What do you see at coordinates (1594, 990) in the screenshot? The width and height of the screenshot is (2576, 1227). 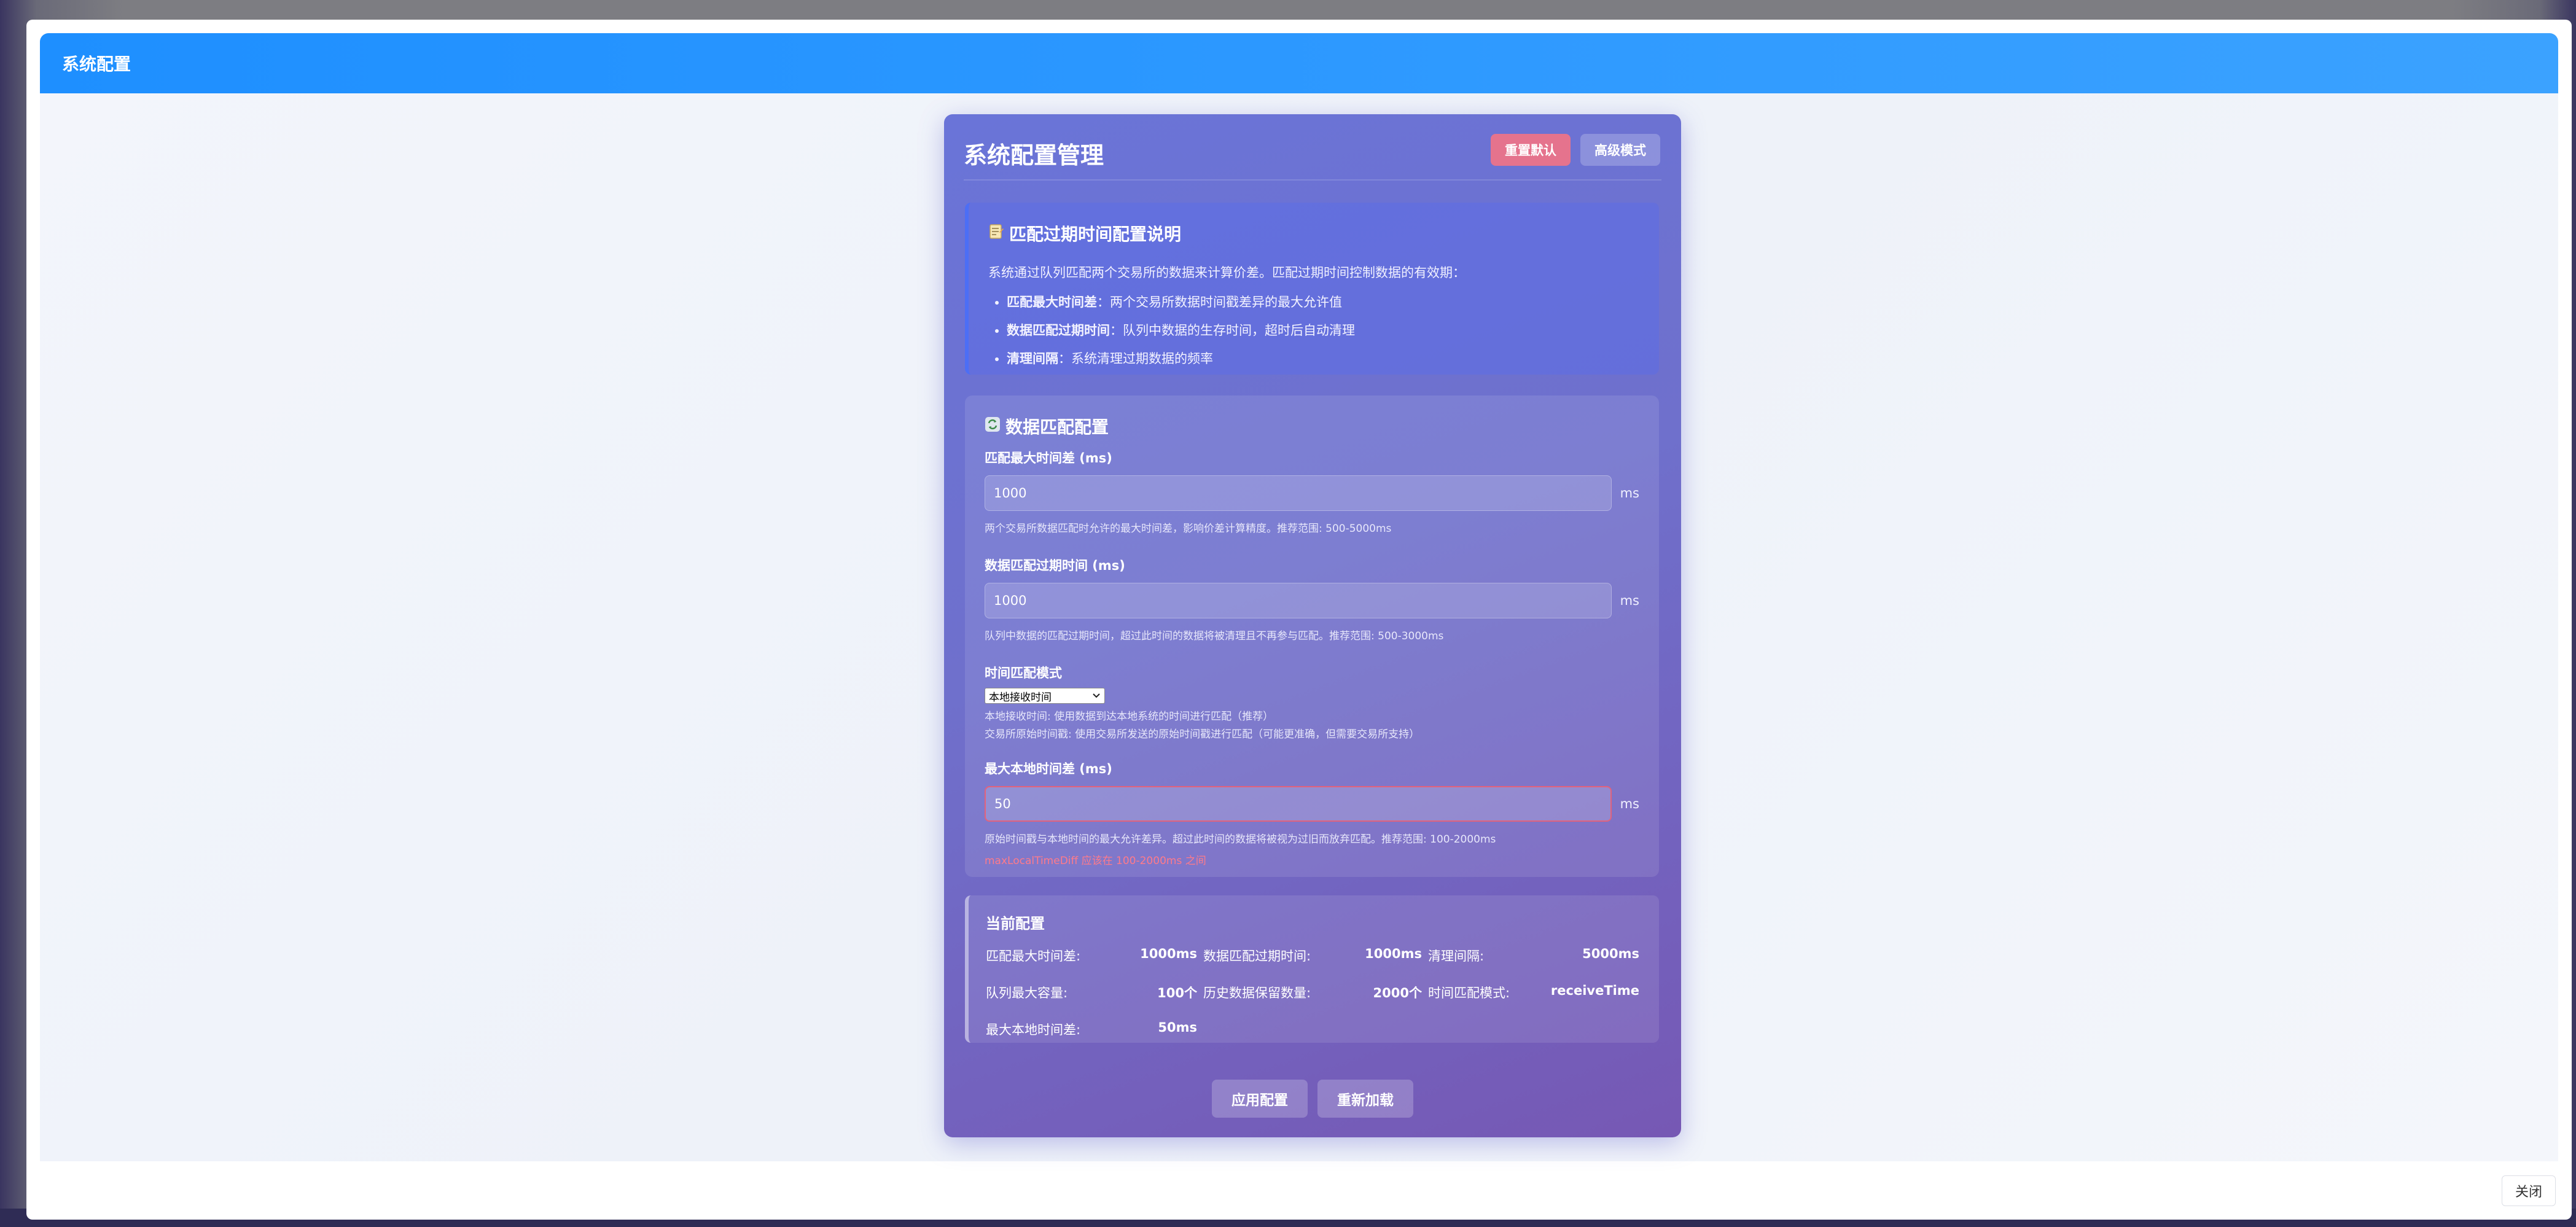 I see `config-value: receiveTime` at bounding box center [1594, 990].